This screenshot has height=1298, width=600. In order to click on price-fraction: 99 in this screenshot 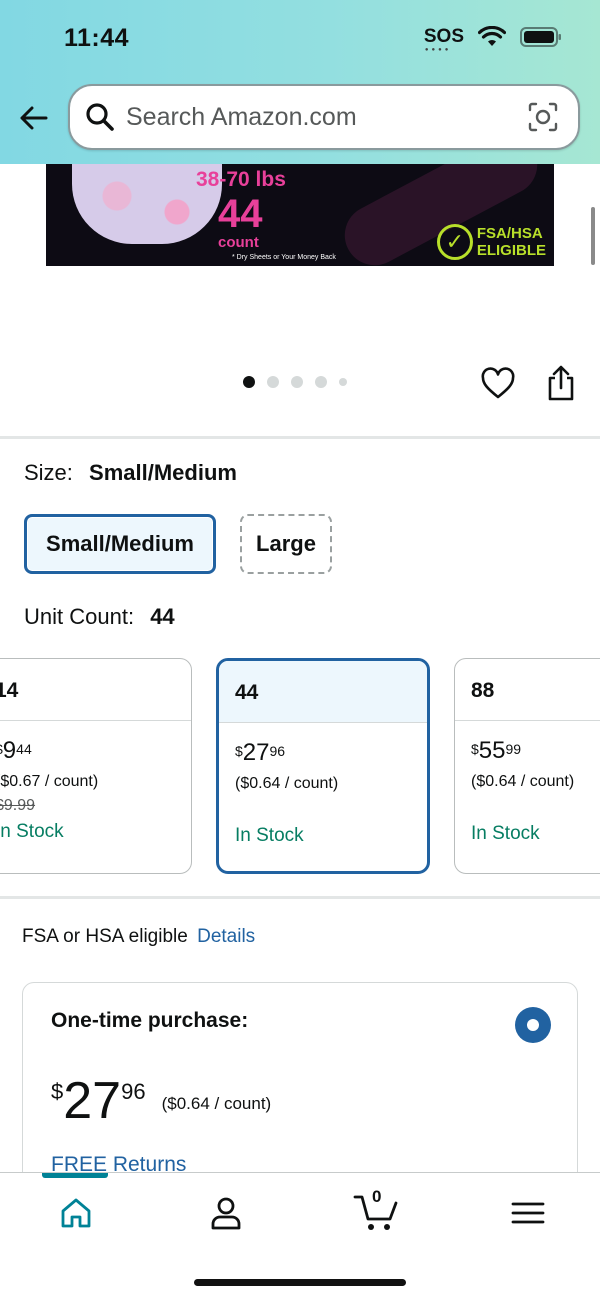, I will do `click(513, 749)`.